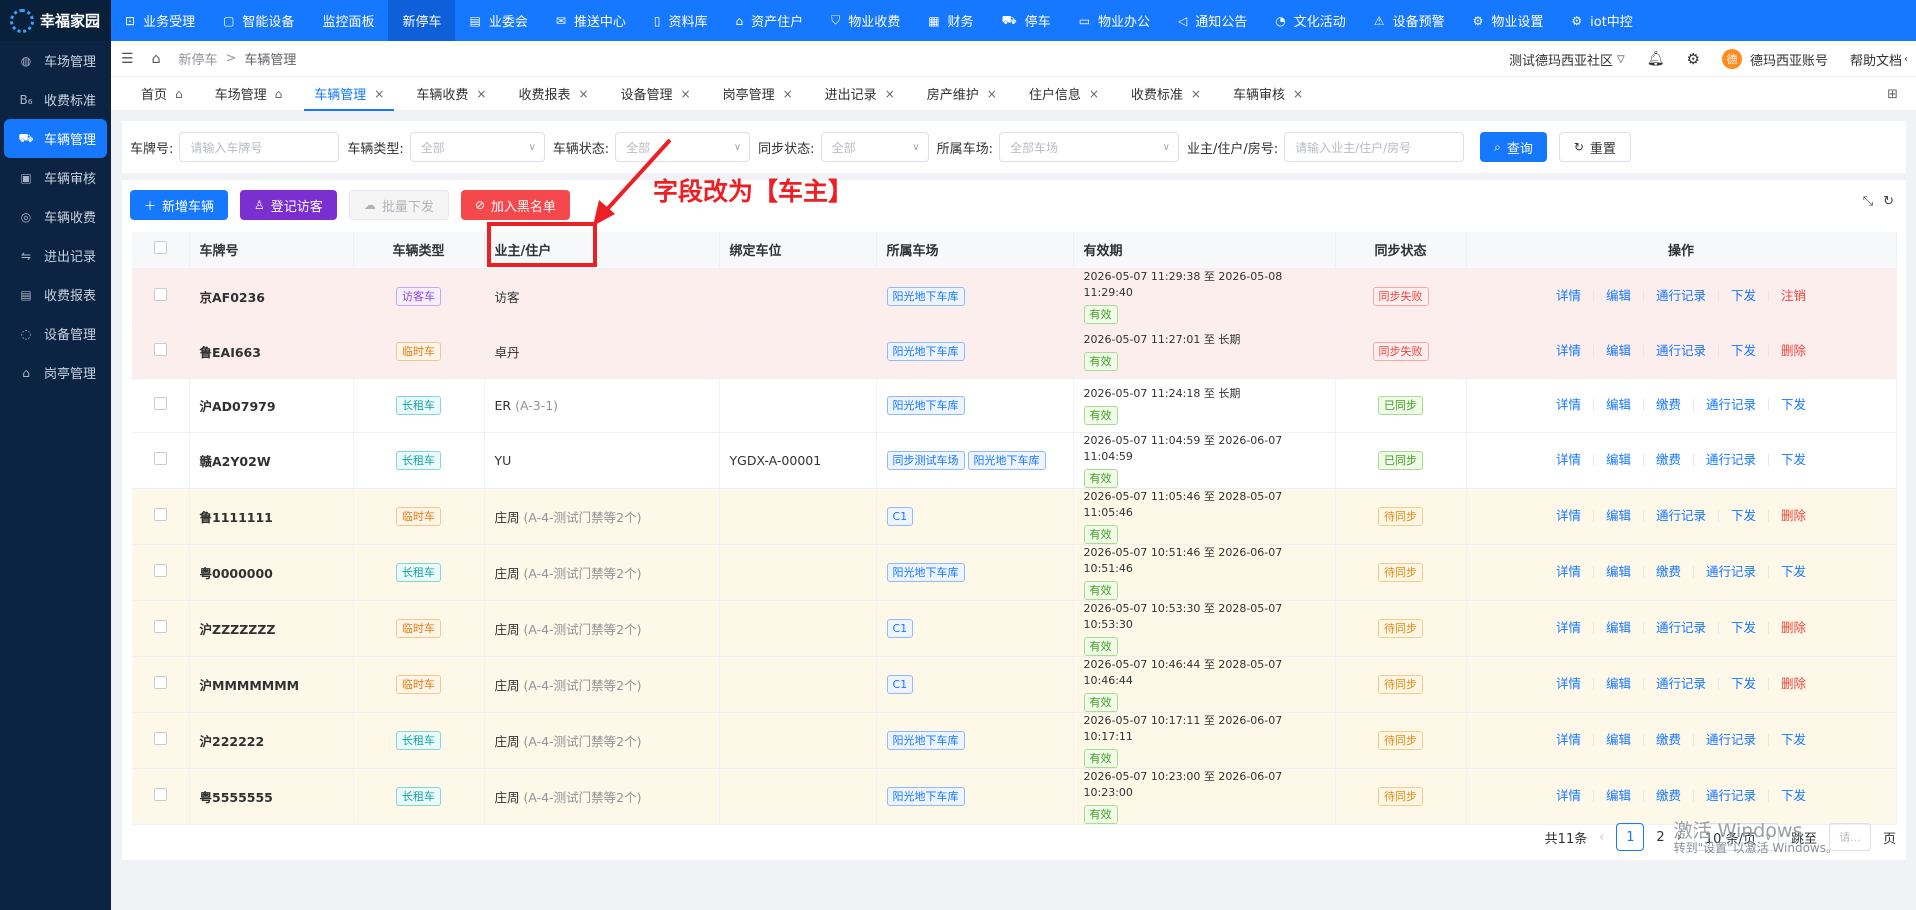  Describe the element at coordinates (874, 147) in the screenshot. I see `sync-status-select: 全部 ∨` at that location.